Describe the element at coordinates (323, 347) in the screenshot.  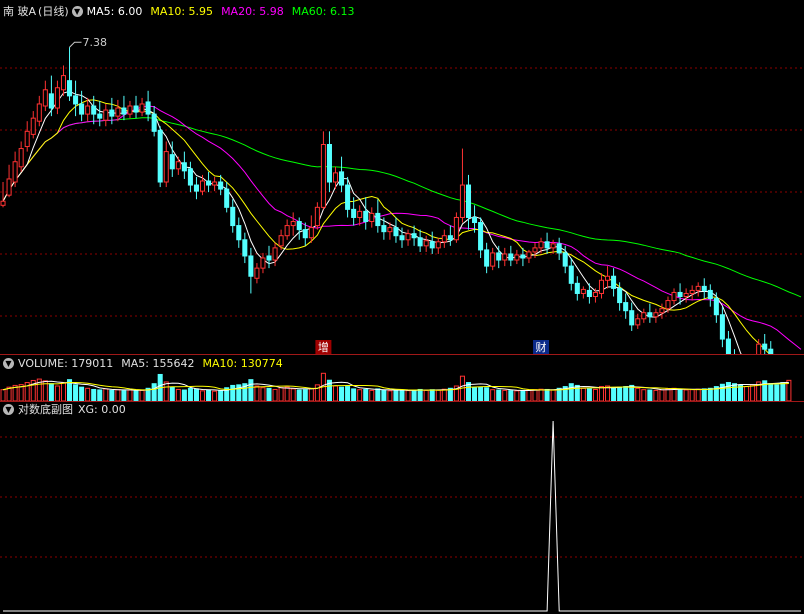
I see `event-marker-label: 增` at that location.